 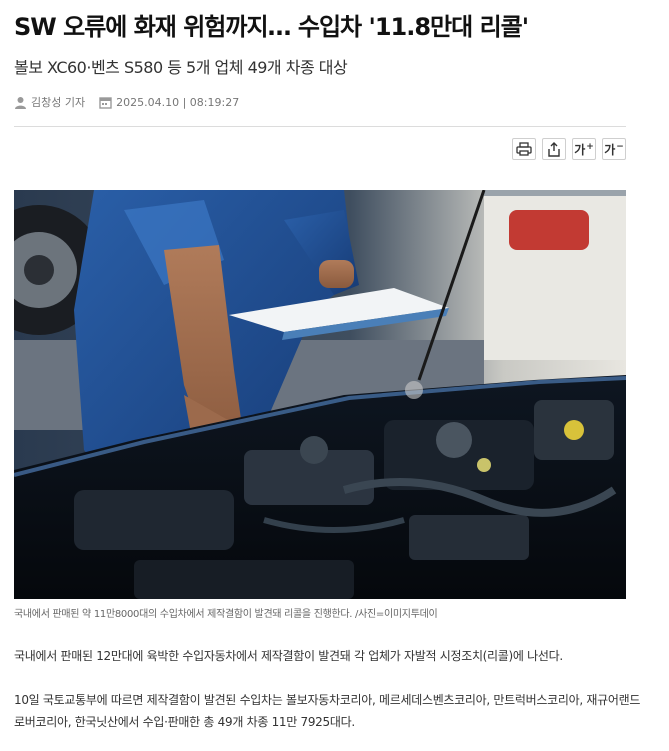 I want to click on article-meta: 김창성 기자 2025.04.10 | 08:19:27, so click(x=126, y=102).